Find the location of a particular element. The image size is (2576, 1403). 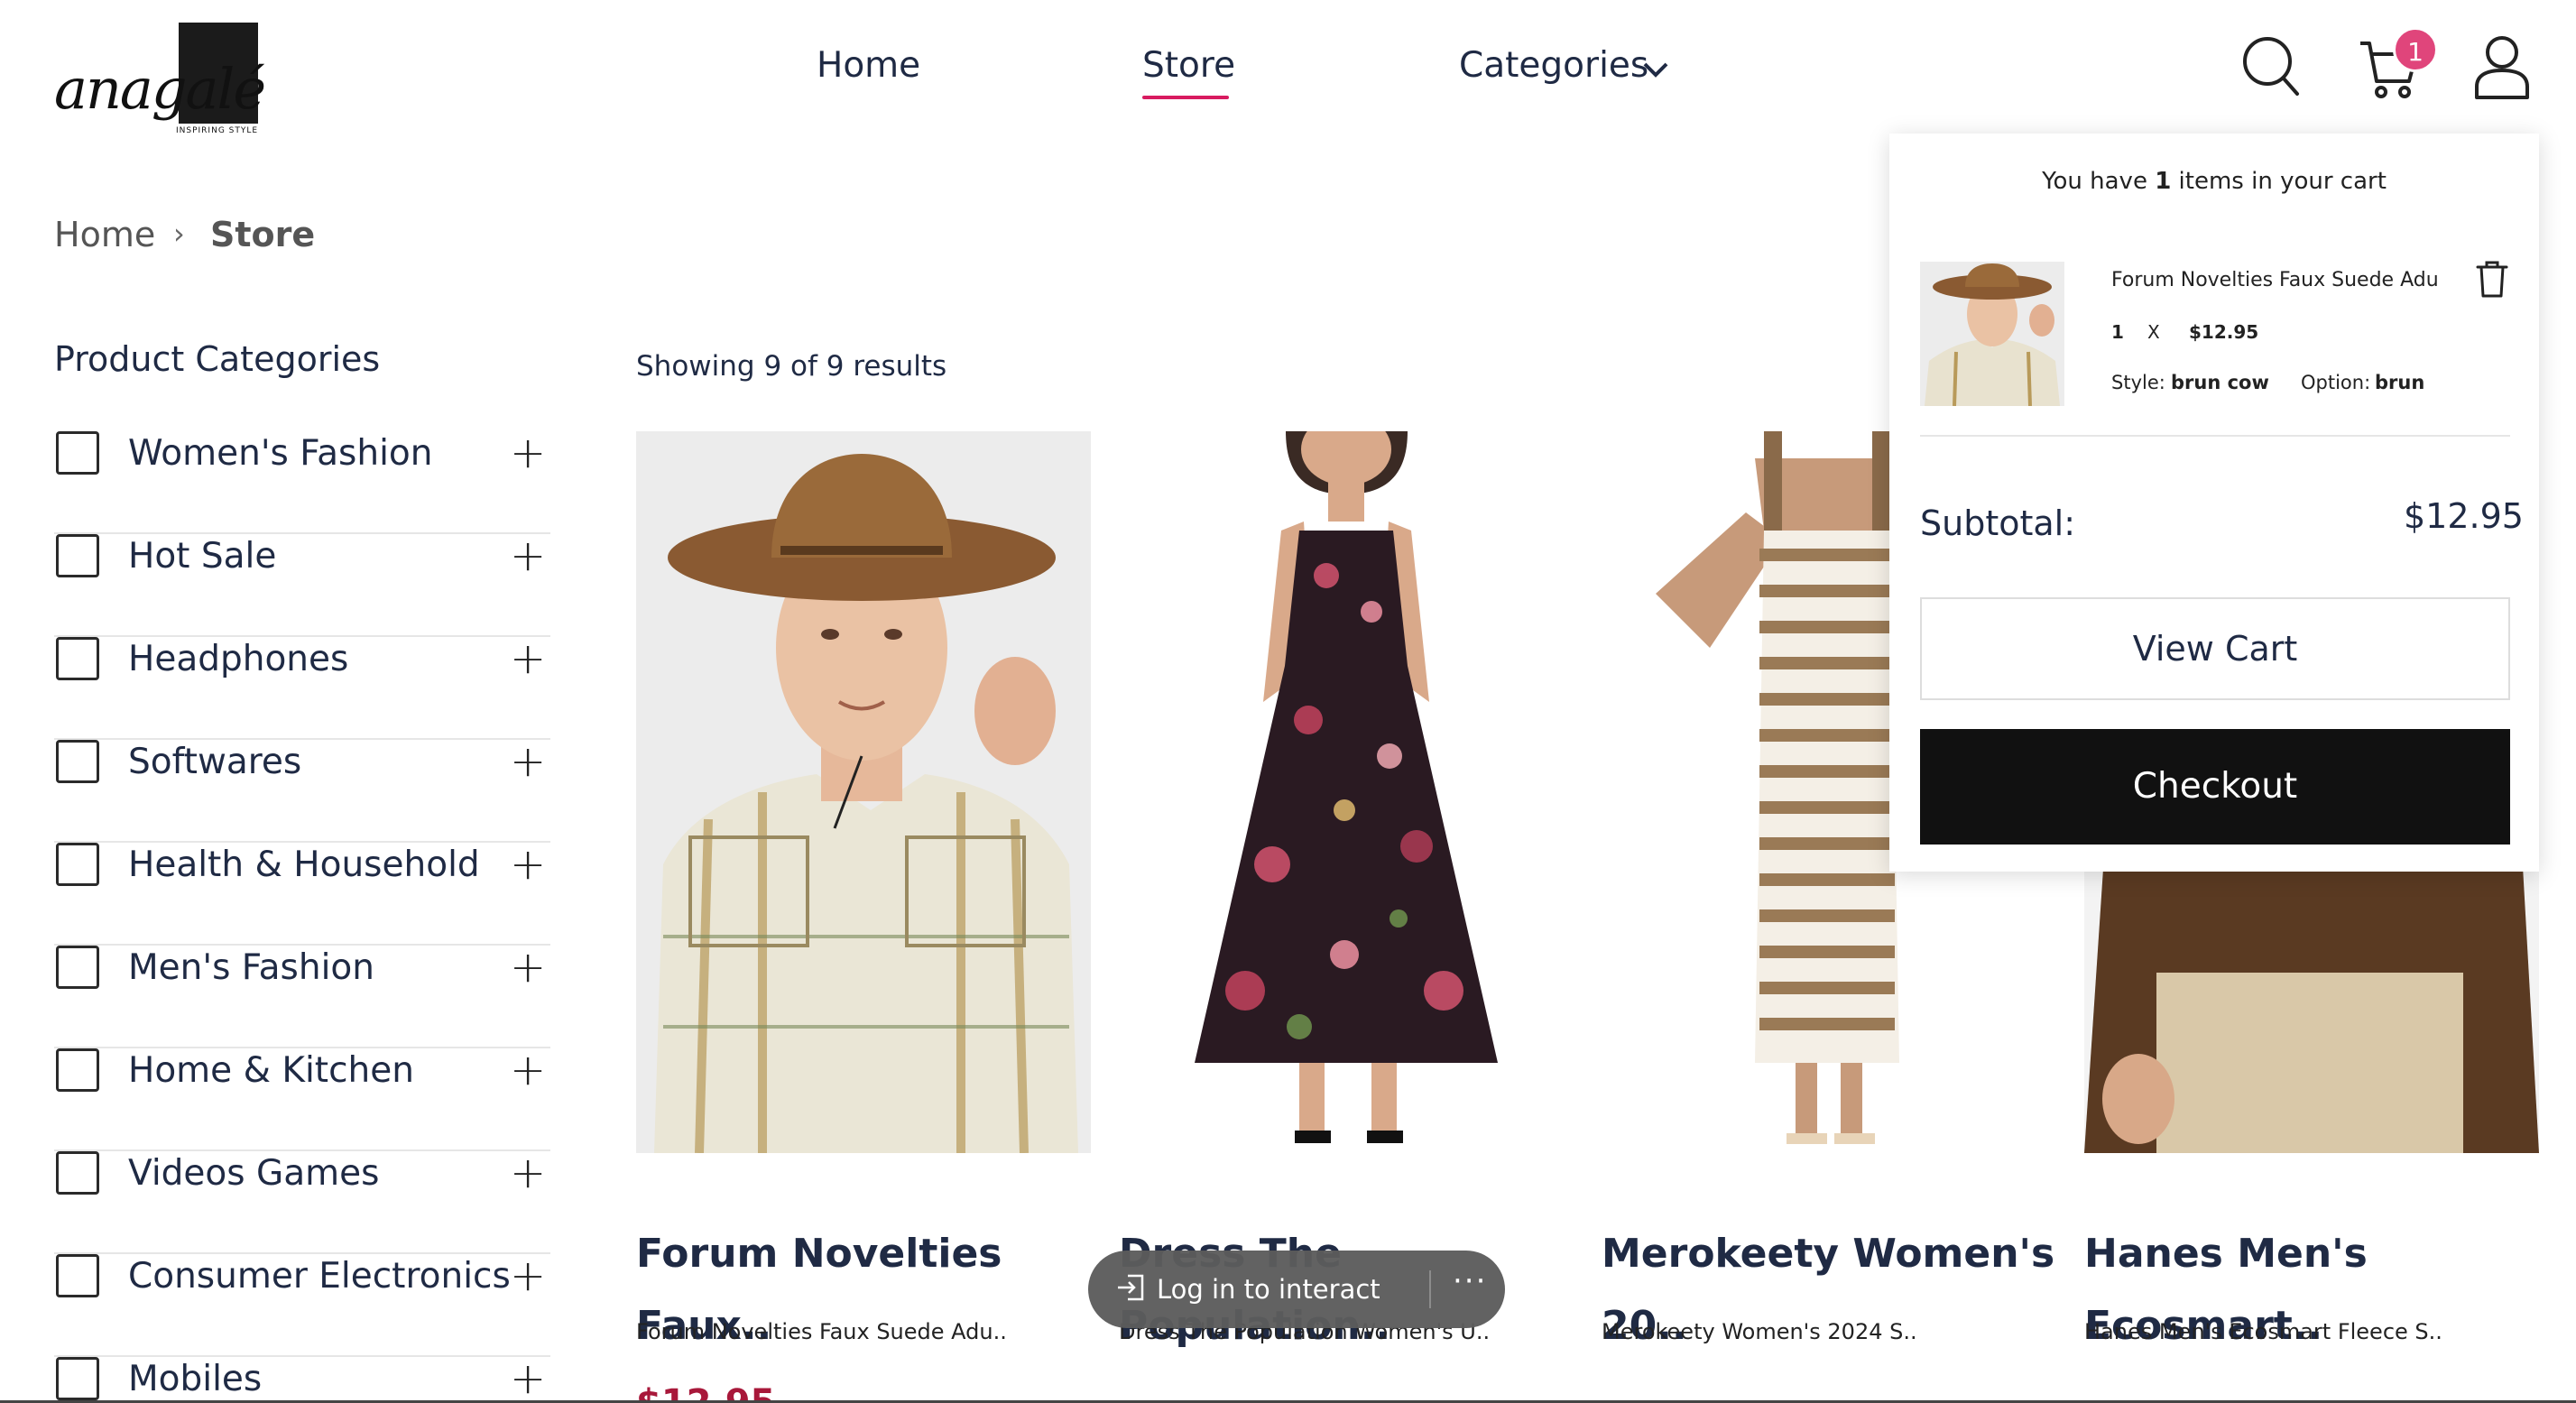

category-label: Consumer Electronics is located at coordinates (319, 1276).